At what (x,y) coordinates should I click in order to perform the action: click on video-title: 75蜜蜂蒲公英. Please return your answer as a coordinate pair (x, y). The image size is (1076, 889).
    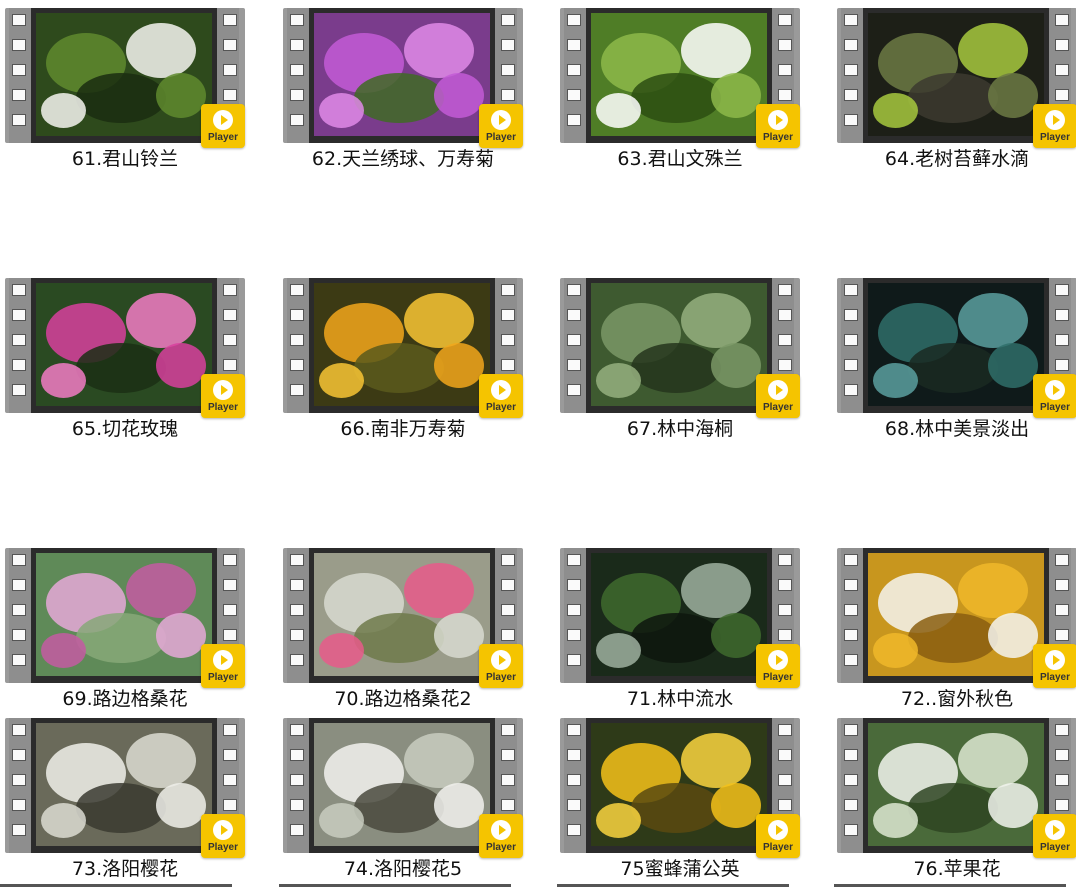
    Looking at the image, I should click on (680, 867).